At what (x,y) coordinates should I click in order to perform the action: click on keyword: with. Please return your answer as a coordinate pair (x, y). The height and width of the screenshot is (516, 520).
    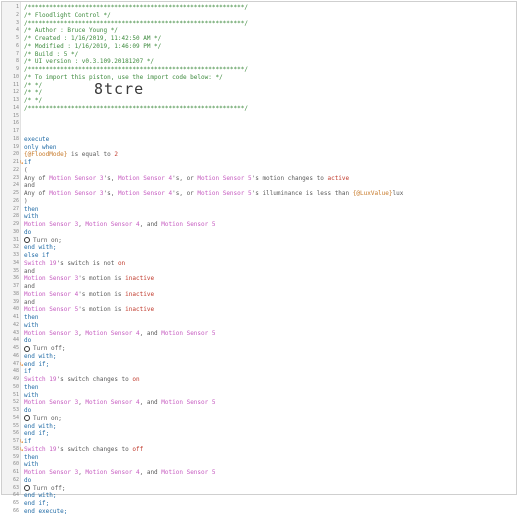
    Looking at the image, I should click on (31, 395).